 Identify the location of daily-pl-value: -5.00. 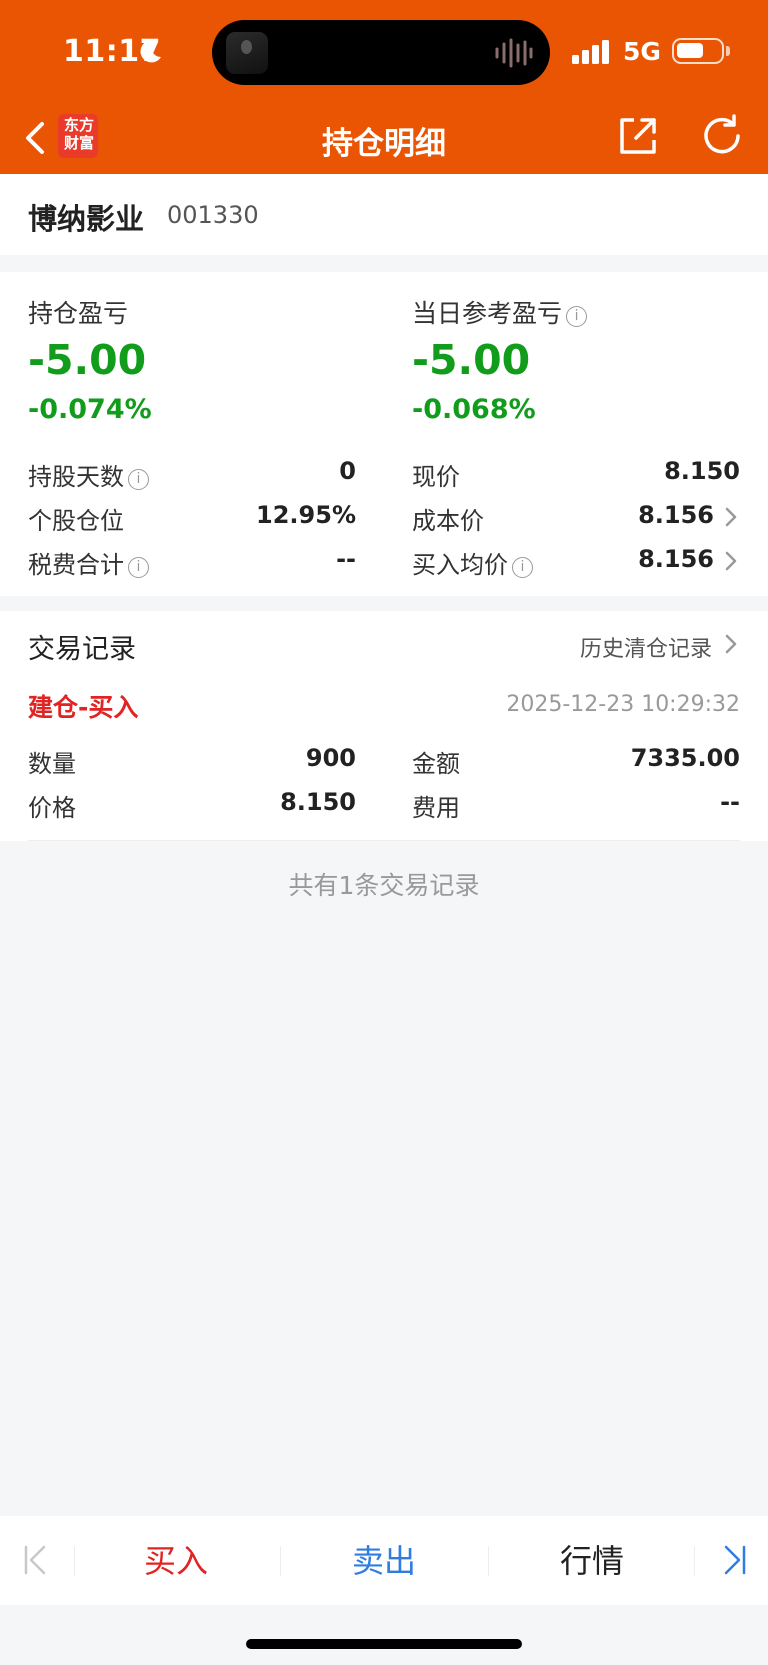
(471, 360).